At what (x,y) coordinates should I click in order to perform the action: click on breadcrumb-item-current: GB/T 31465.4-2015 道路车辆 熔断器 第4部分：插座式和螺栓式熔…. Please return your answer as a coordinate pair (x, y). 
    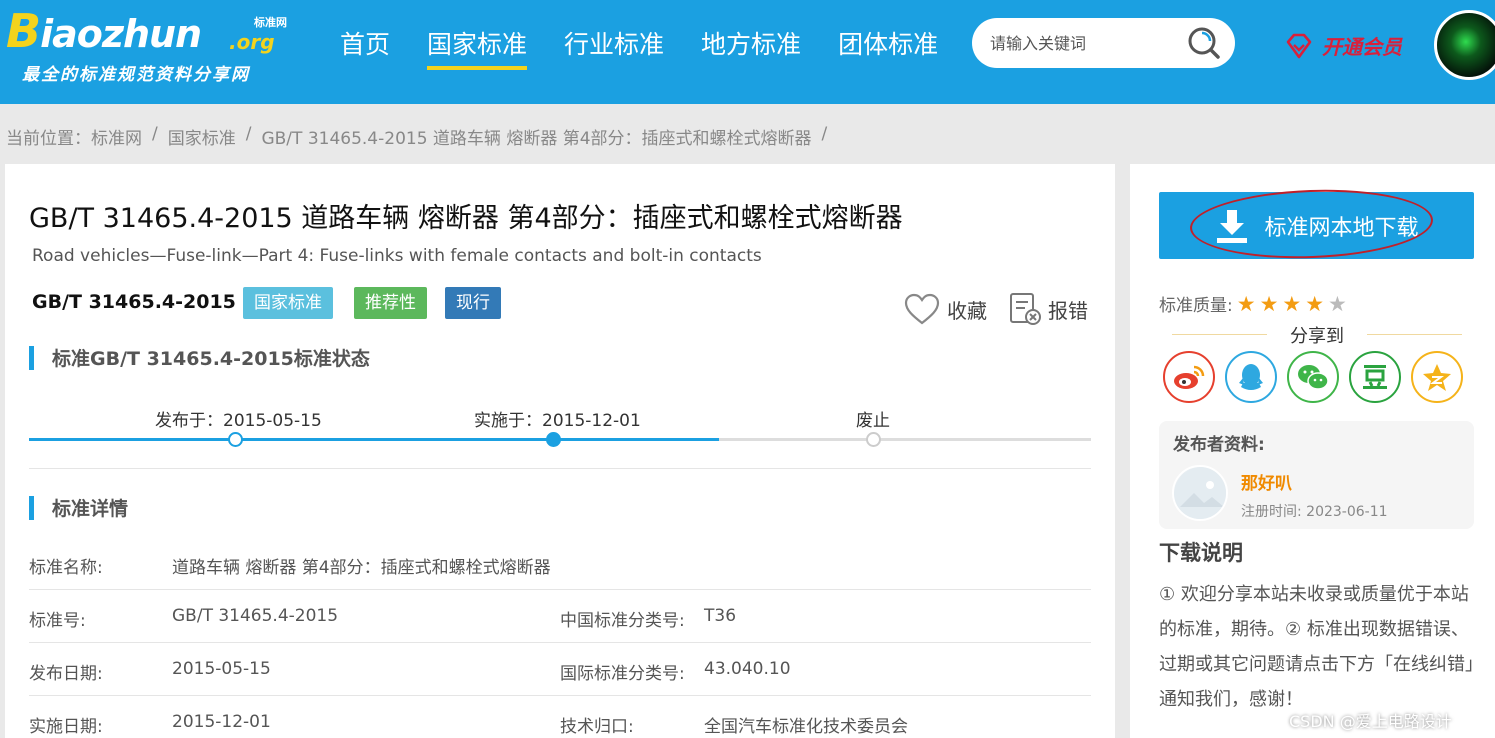
    Looking at the image, I should click on (536, 136).